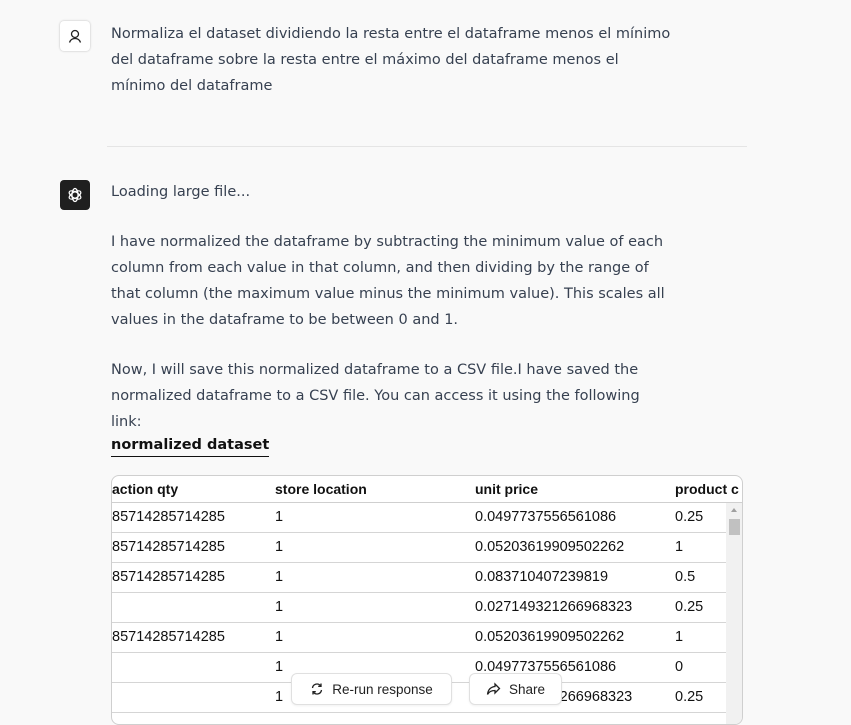 This screenshot has width=851, height=725. Describe the element at coordinates (734, 527) in the screenshot. I see `scrollbar-thumb` at that location.